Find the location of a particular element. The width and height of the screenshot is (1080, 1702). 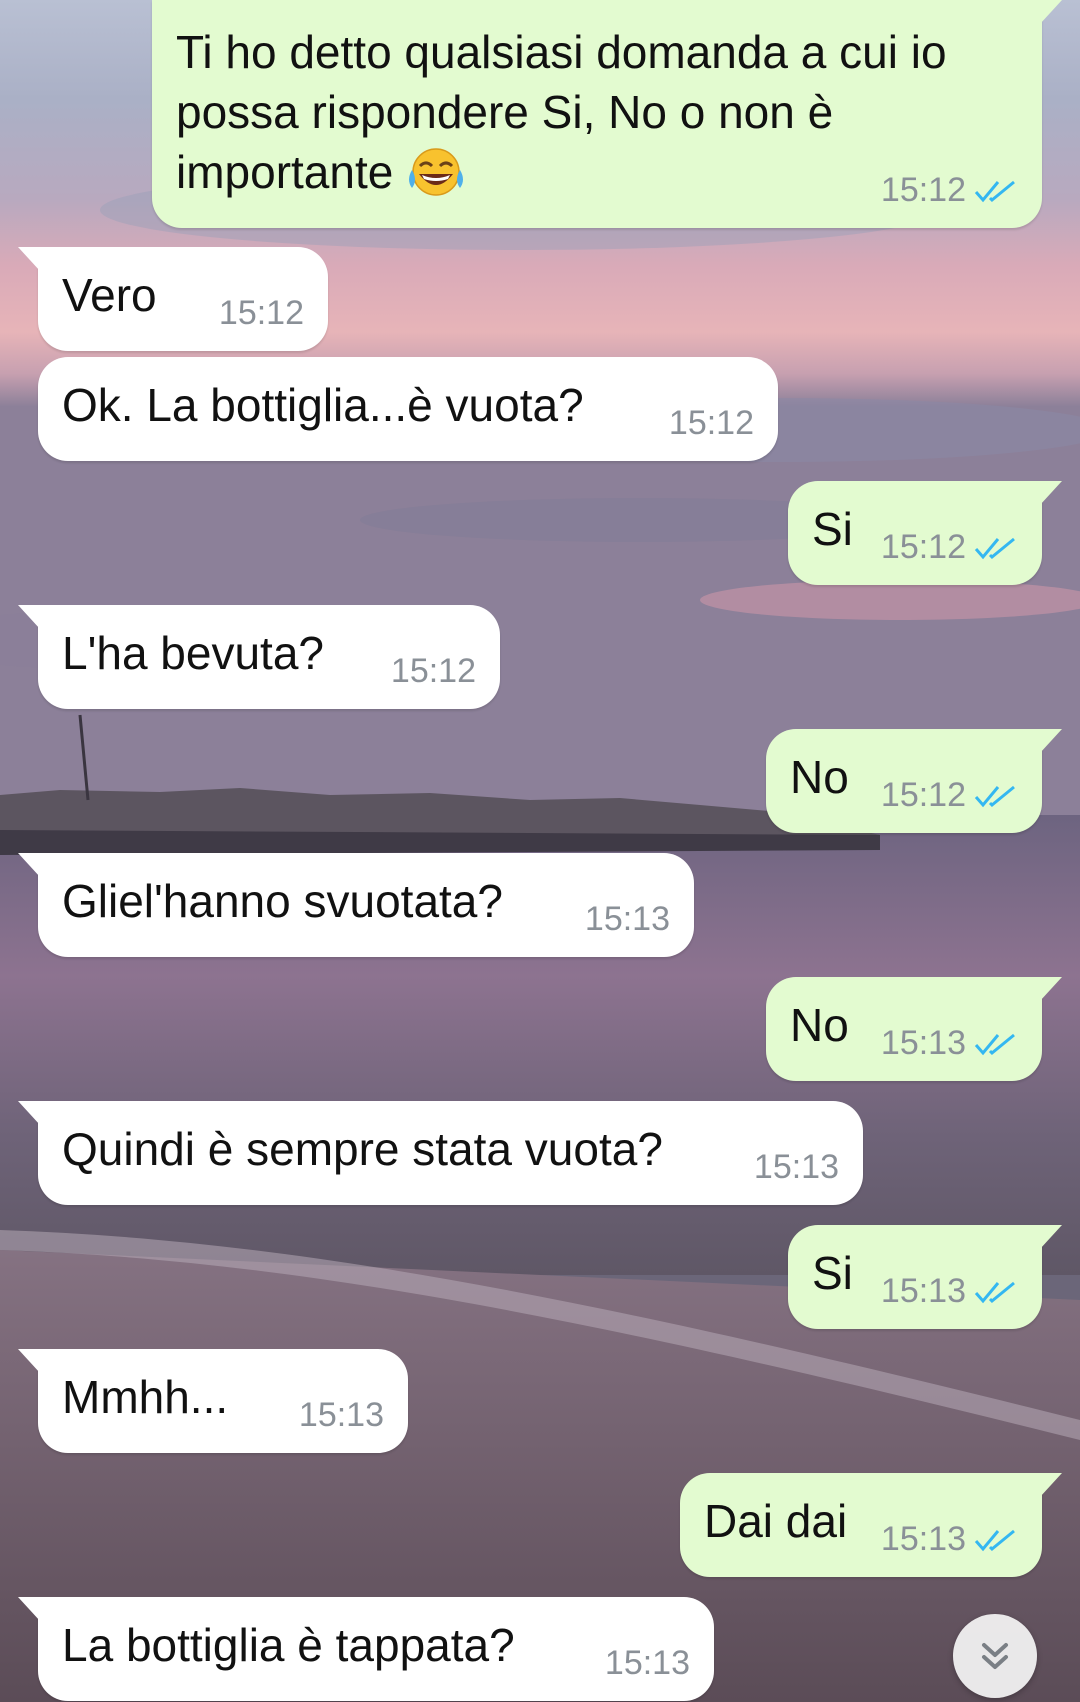

message-text: Quindi è sempre stata vuota? is located at coordinates (362, 1149).